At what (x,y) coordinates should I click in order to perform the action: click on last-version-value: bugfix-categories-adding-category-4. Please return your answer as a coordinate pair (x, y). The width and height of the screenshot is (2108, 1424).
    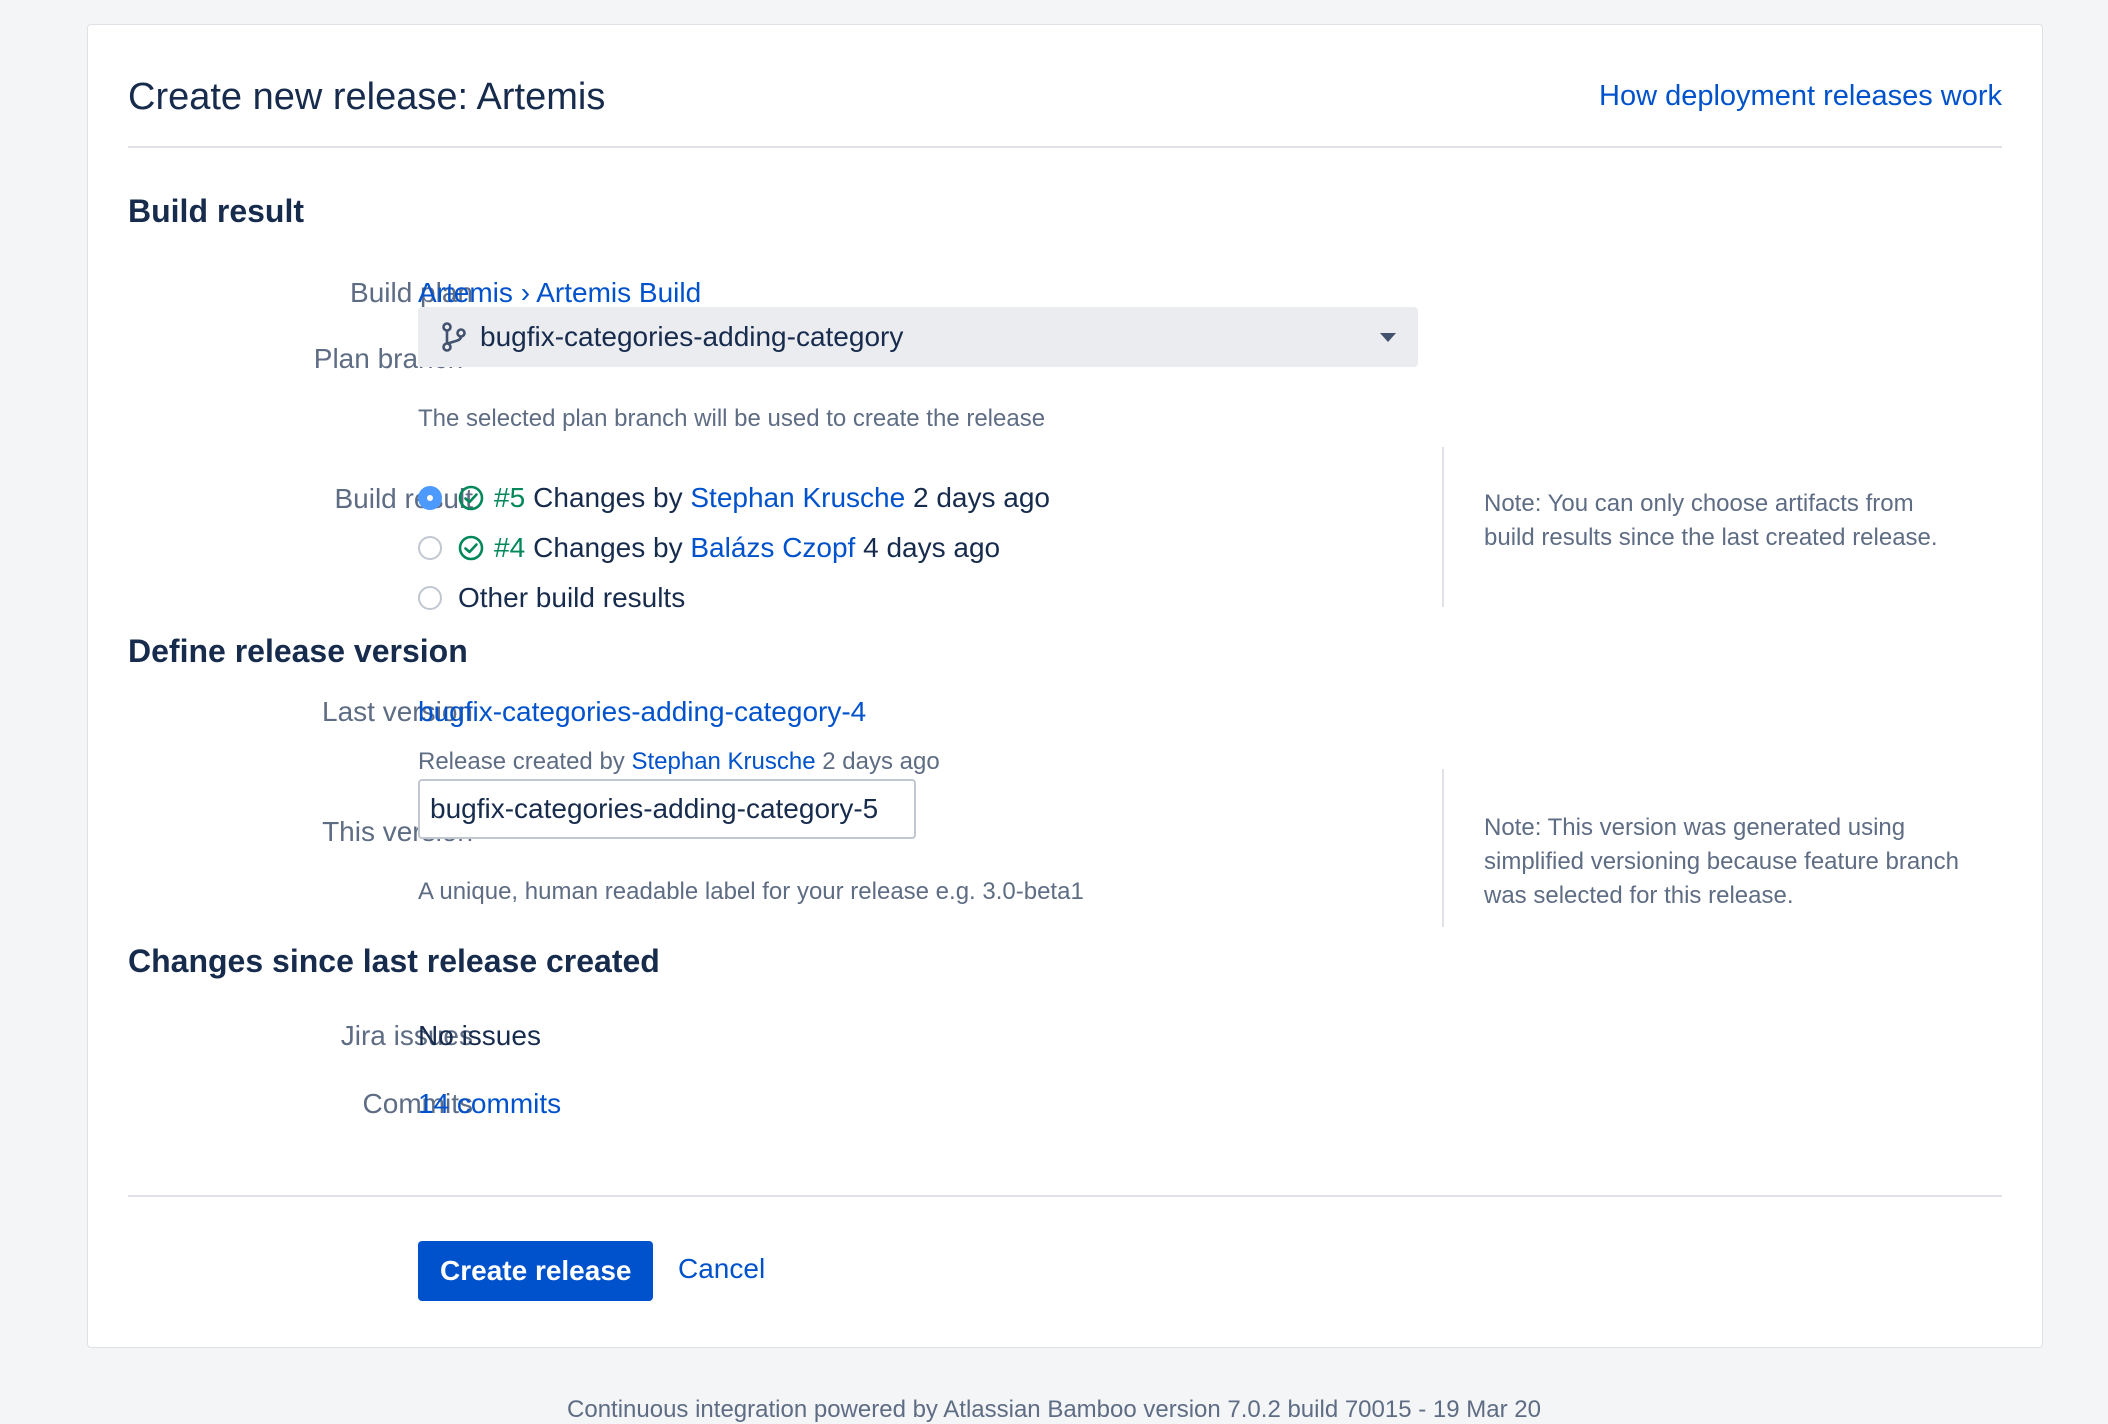
    Looking at the image, I should click on (642, 712).